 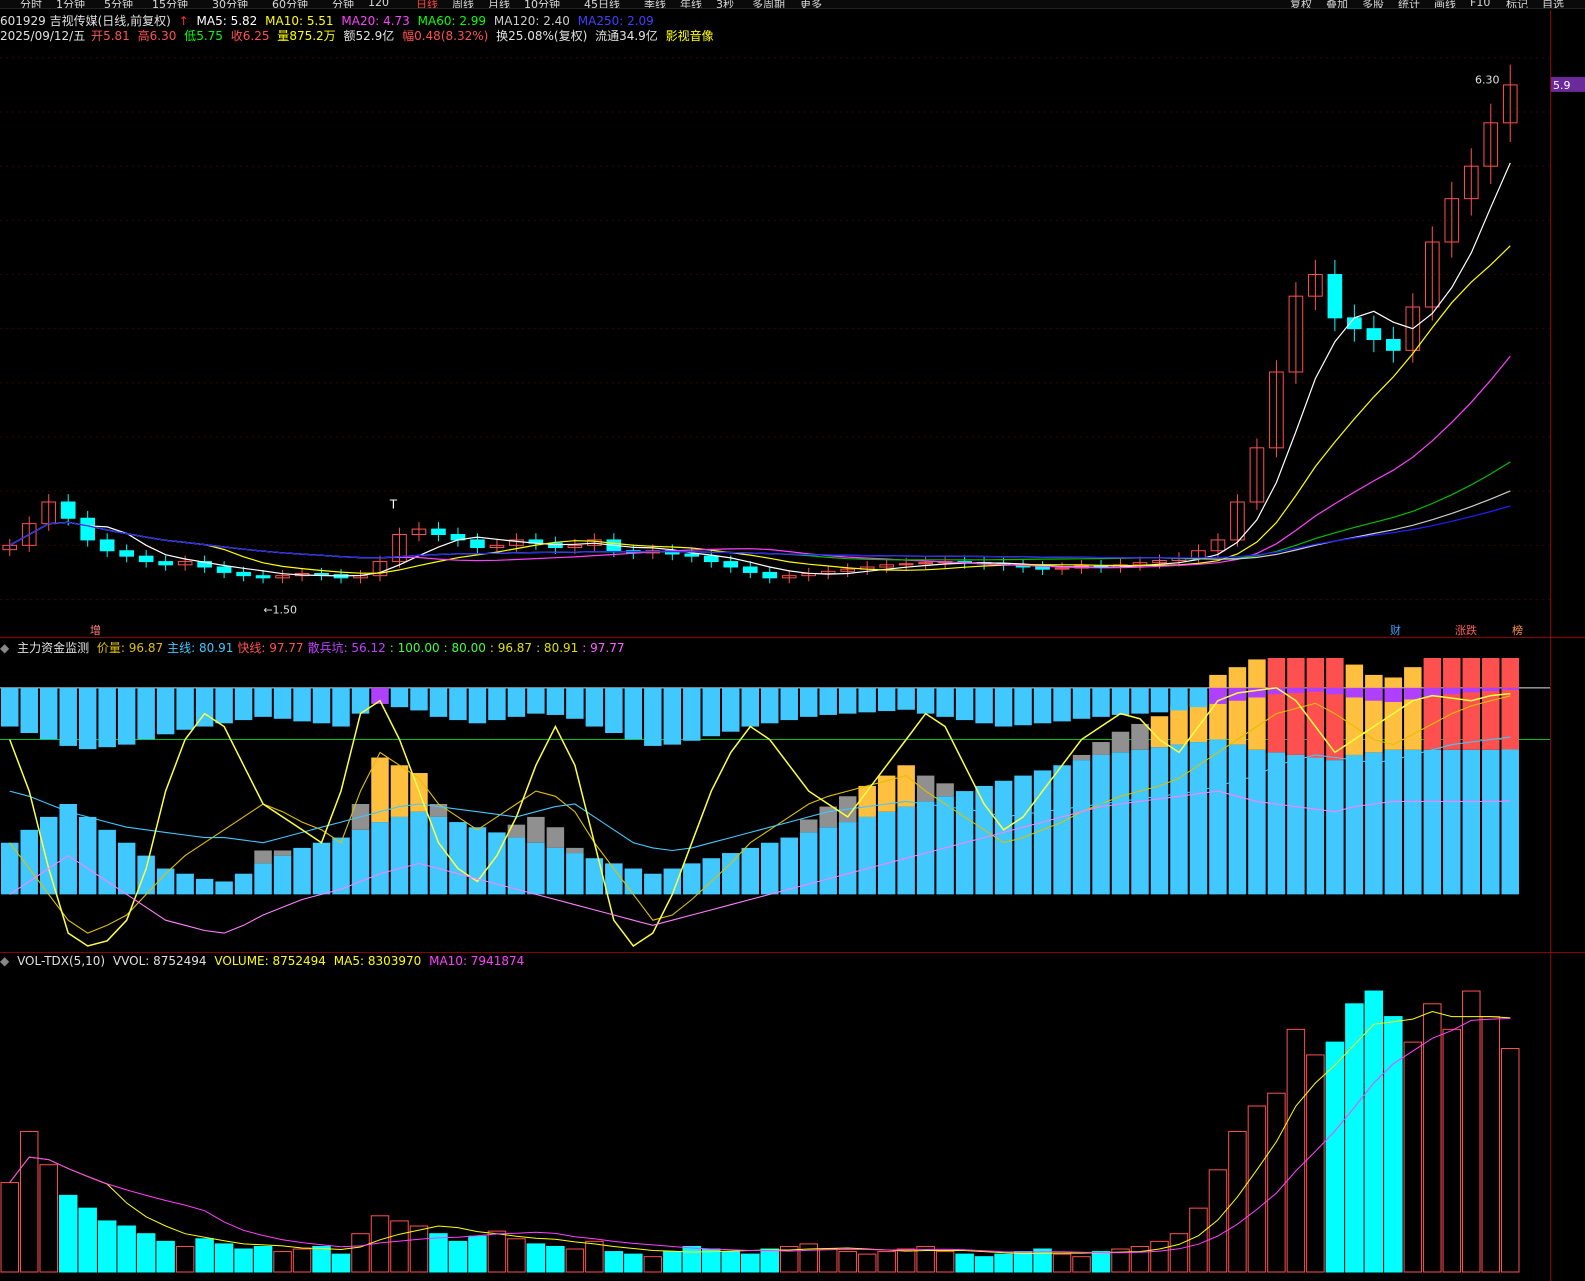 What do you see at coordinates (230, 4) in the screenshot?
I see `toolbar-item-4: 30分钟` at bounding box center [230, 4].